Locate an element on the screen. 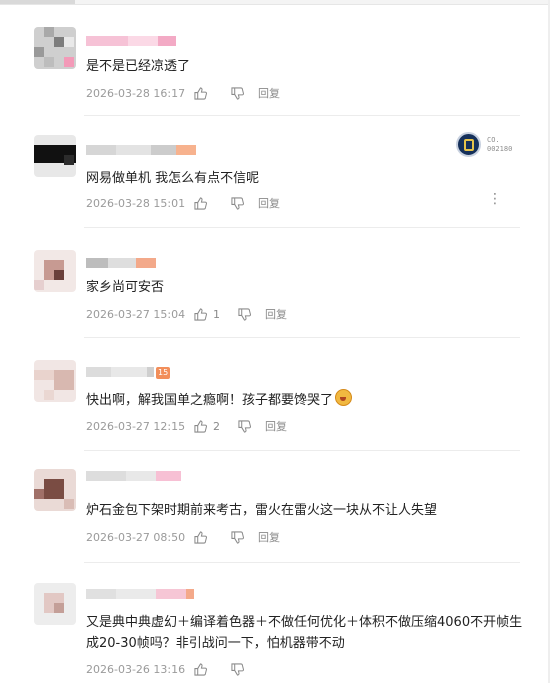 The image size is (550, 683). comment-text: 网易做单机 我怎么有点不信呢 is located at coordinates (173, 178).